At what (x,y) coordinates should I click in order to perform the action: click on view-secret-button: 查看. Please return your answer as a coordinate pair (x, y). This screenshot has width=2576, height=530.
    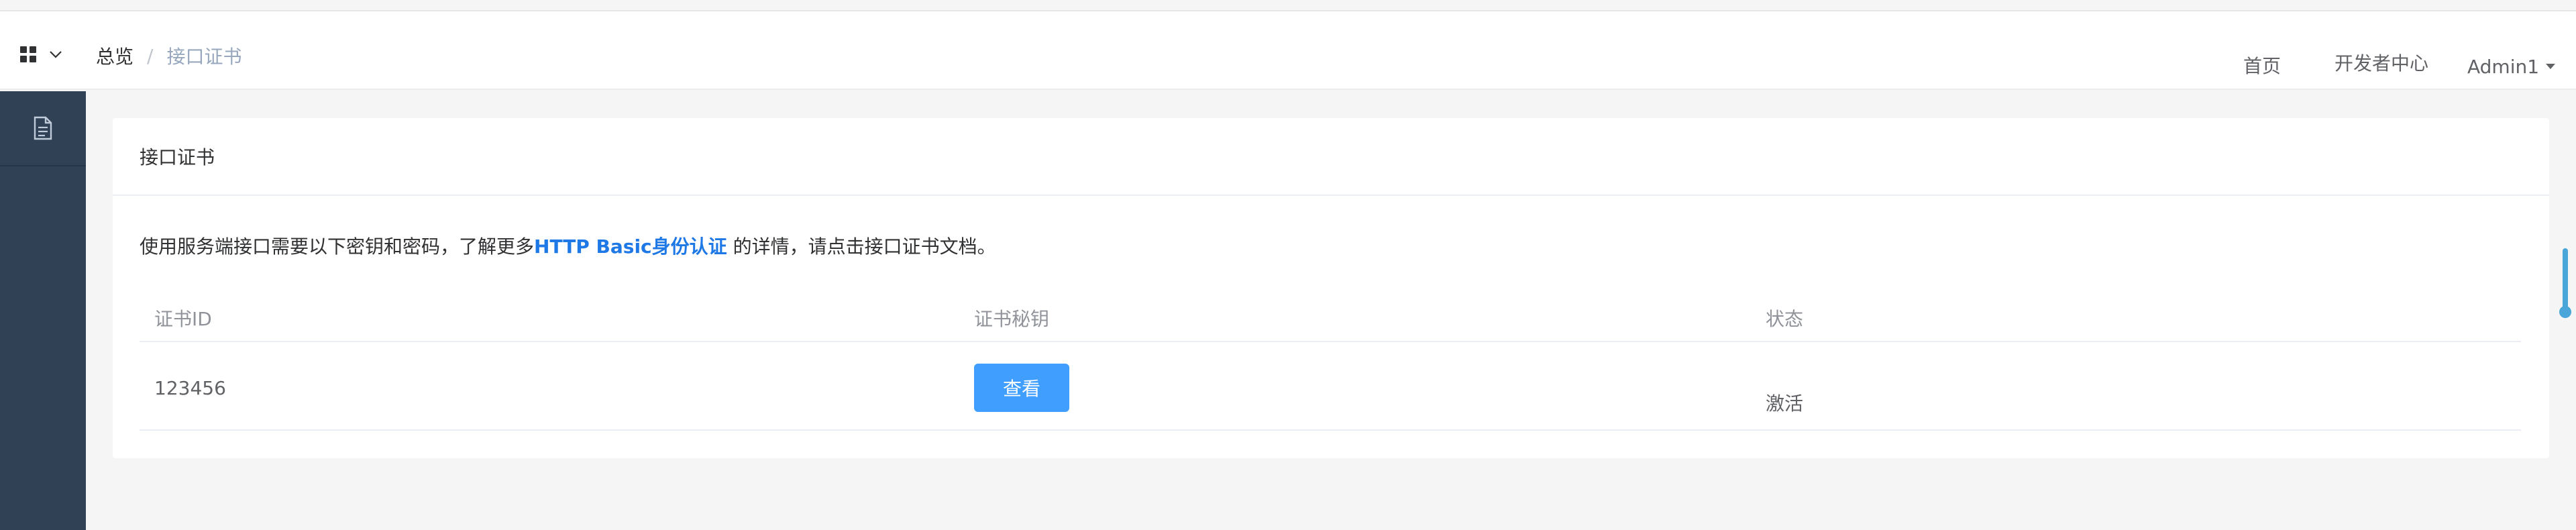
    Looking at the image, I should click on (1021, 388).